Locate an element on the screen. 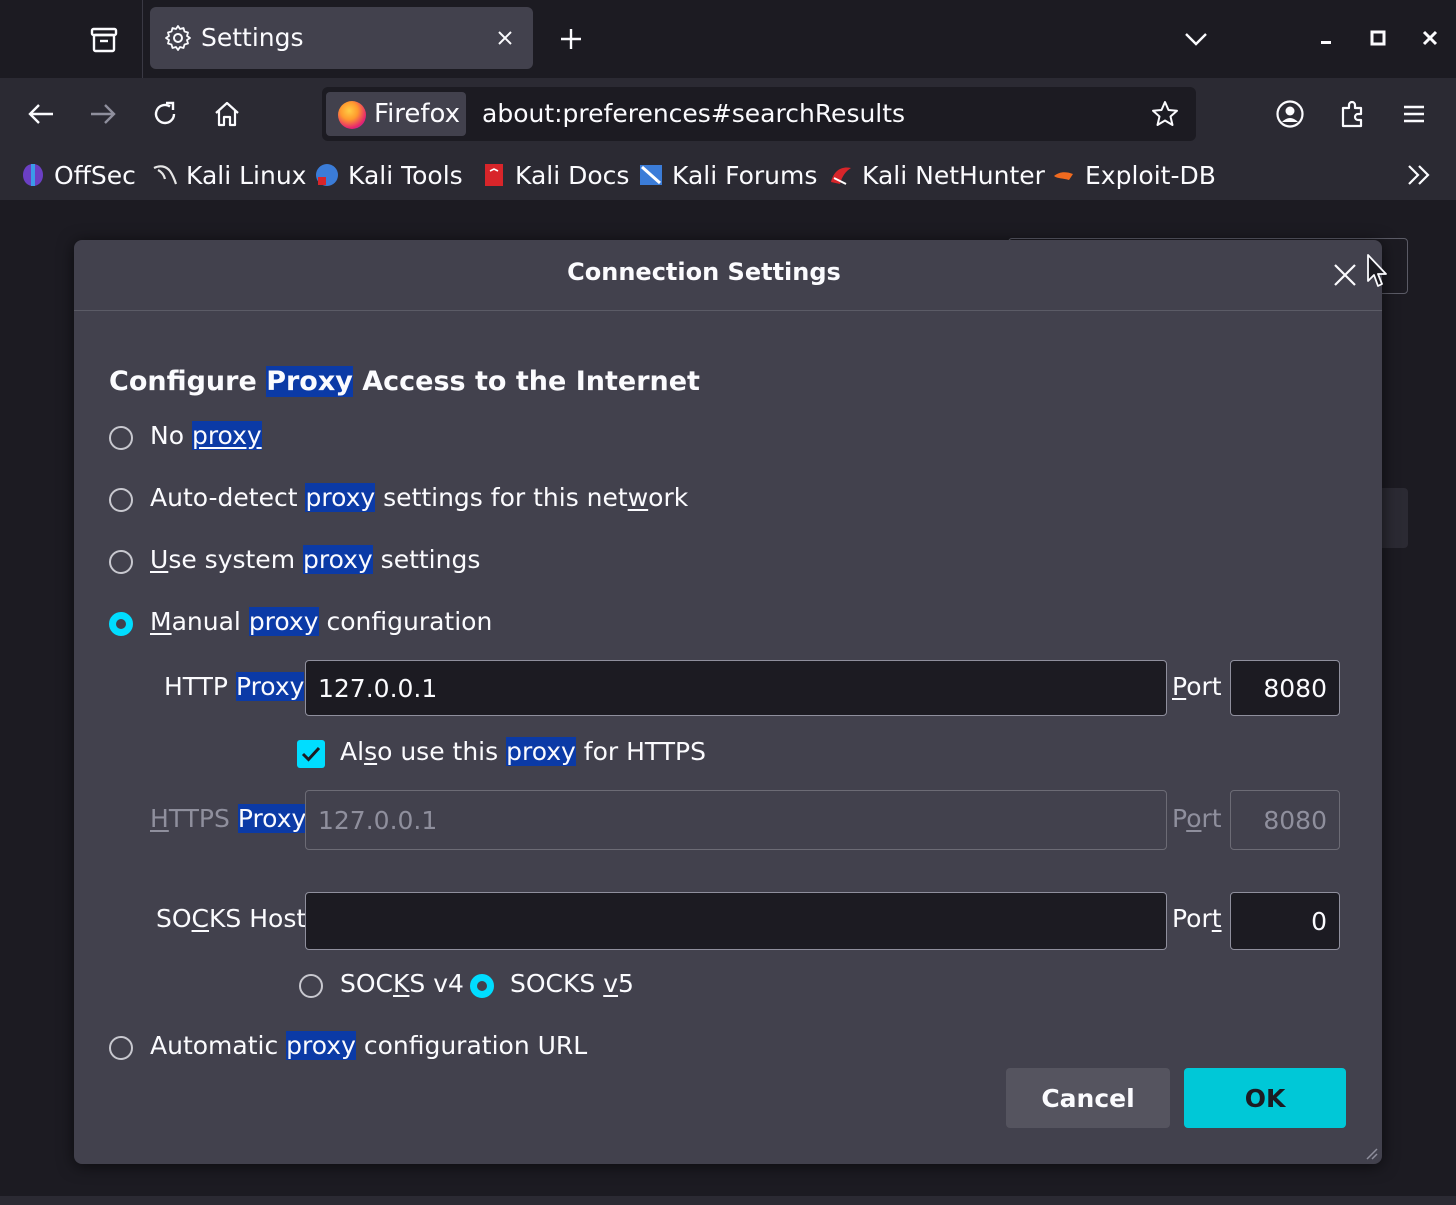 This screenshot has width=1456, height=1205. minimize-icon is located at coordinates (1326, 42).